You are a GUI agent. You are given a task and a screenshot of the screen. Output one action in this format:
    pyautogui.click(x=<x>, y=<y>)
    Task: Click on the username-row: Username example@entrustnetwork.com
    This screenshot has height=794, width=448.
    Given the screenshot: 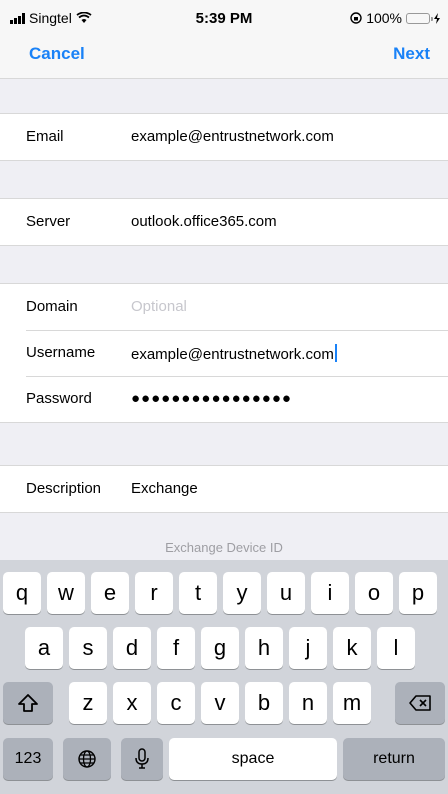 What is the action you would take?
    pyautogui.click(x=224, y=353)
    